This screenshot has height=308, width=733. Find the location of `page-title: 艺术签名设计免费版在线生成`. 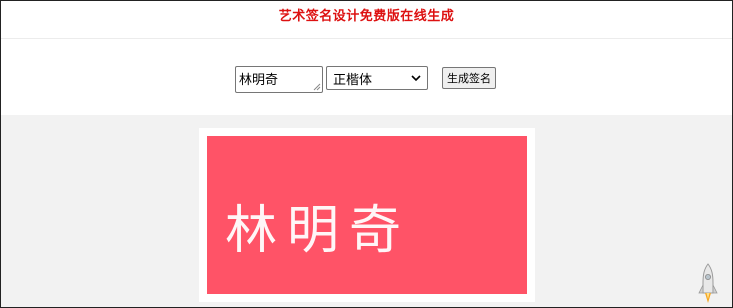

page-title: 艺术签名设计免费版在线生成 is located at coordinates (366, 16).